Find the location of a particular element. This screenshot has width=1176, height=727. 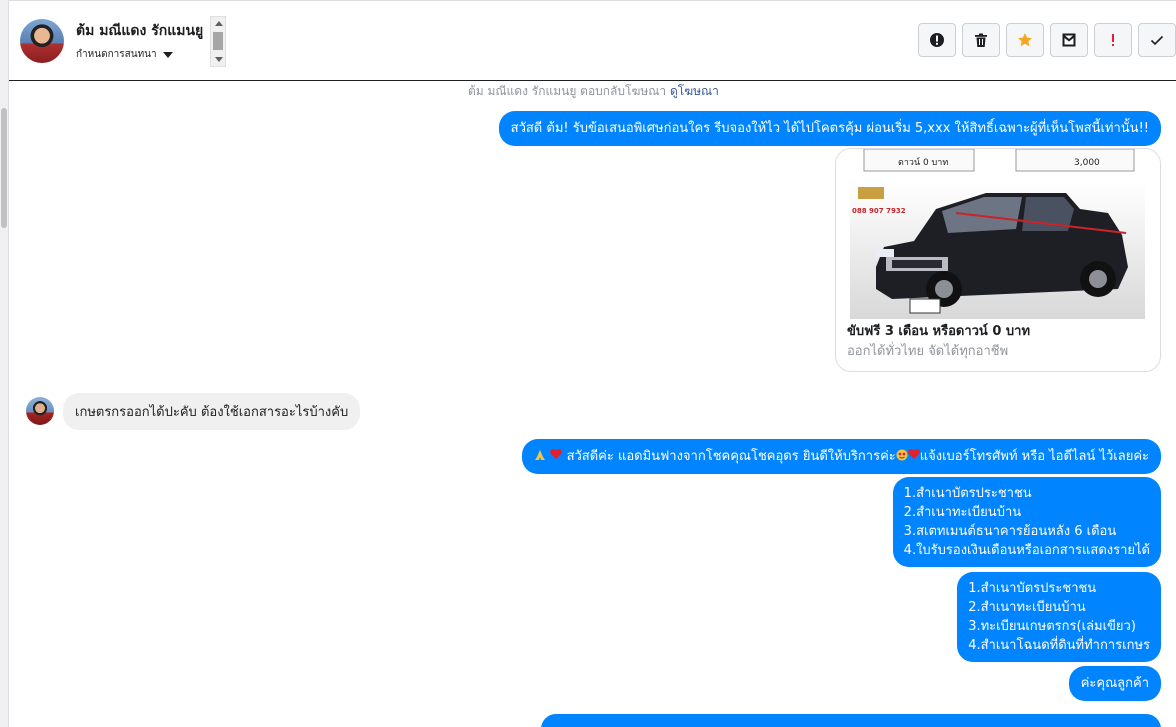

mark-unread-icon is located at coordinates (1069, 40).